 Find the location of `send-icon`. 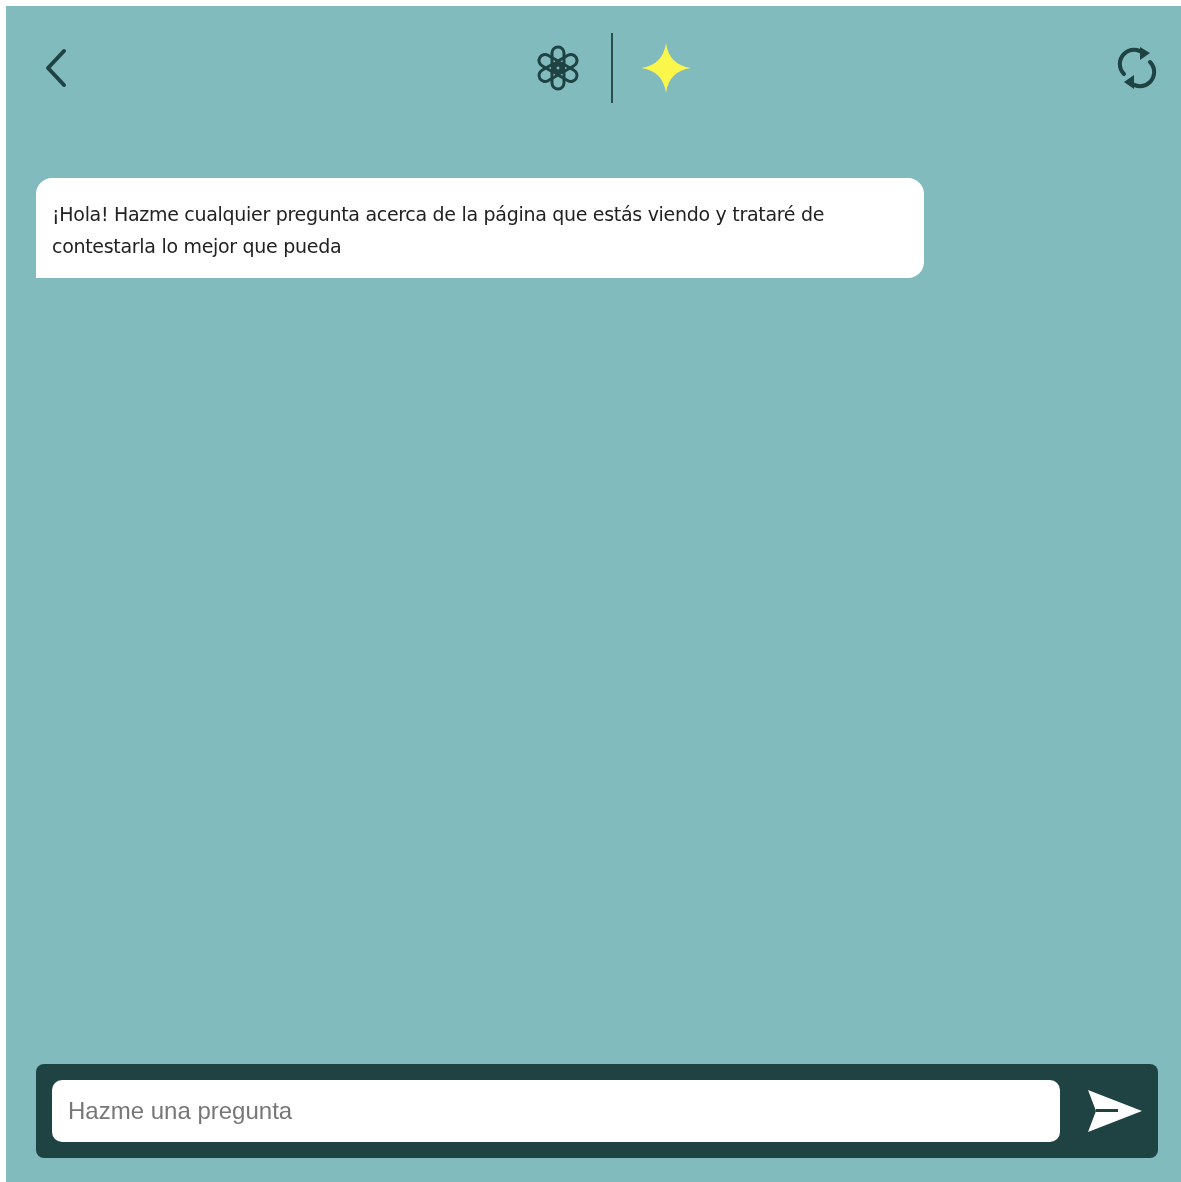

send-icon is located at coordinates (1114, 1111).